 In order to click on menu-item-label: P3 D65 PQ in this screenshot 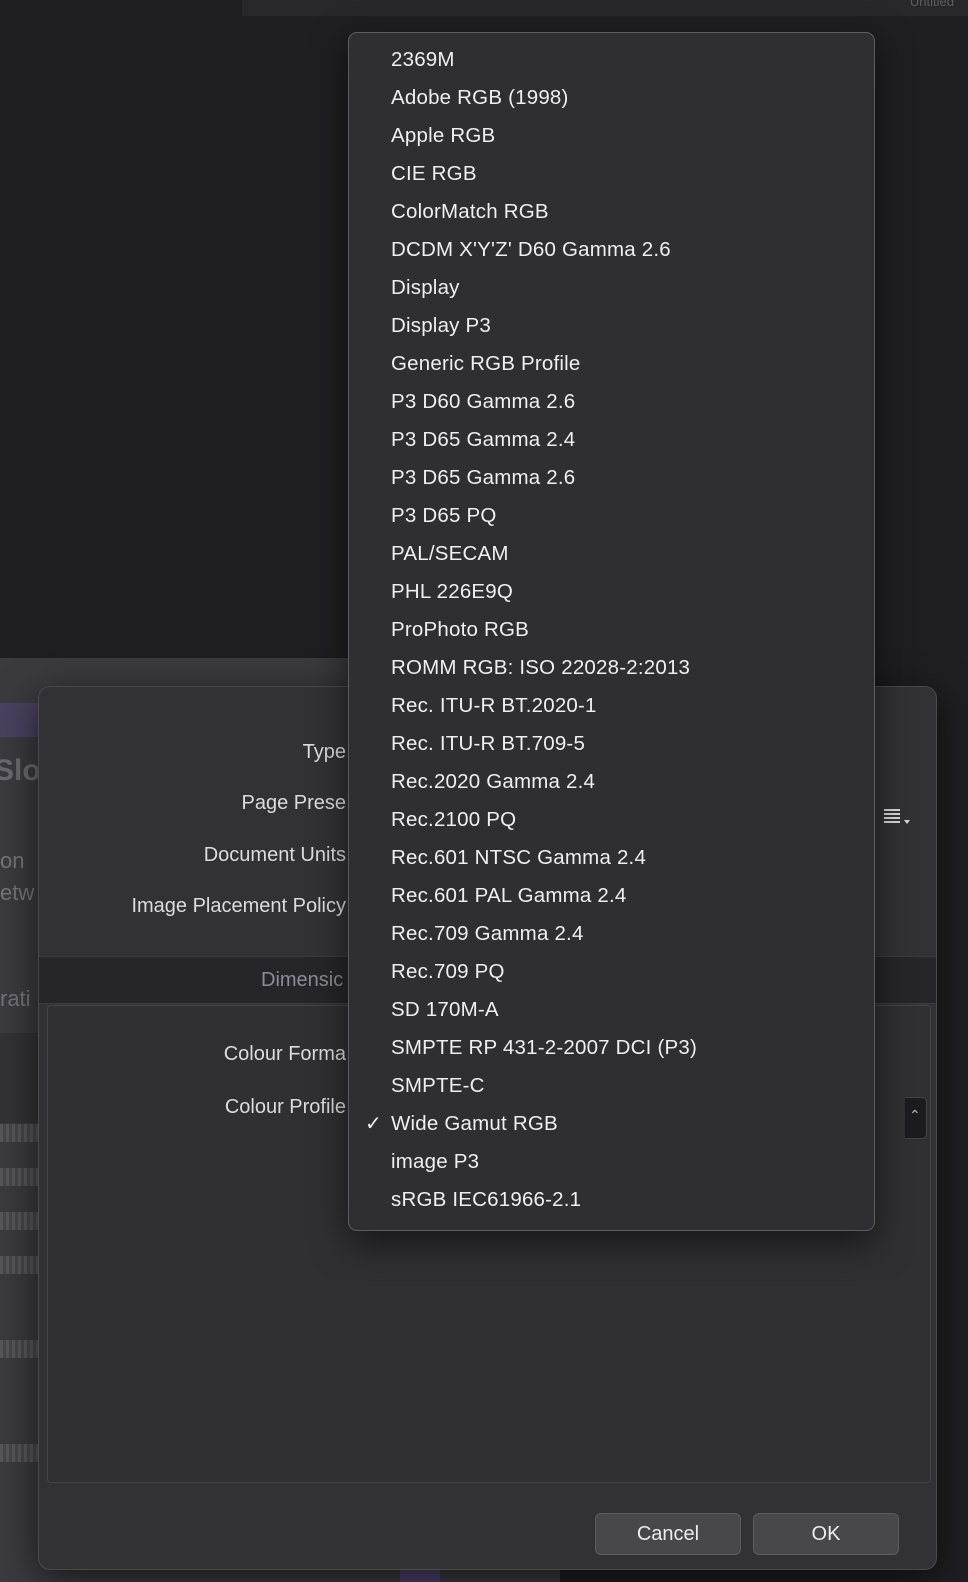, I will do `click(444, 515)`.